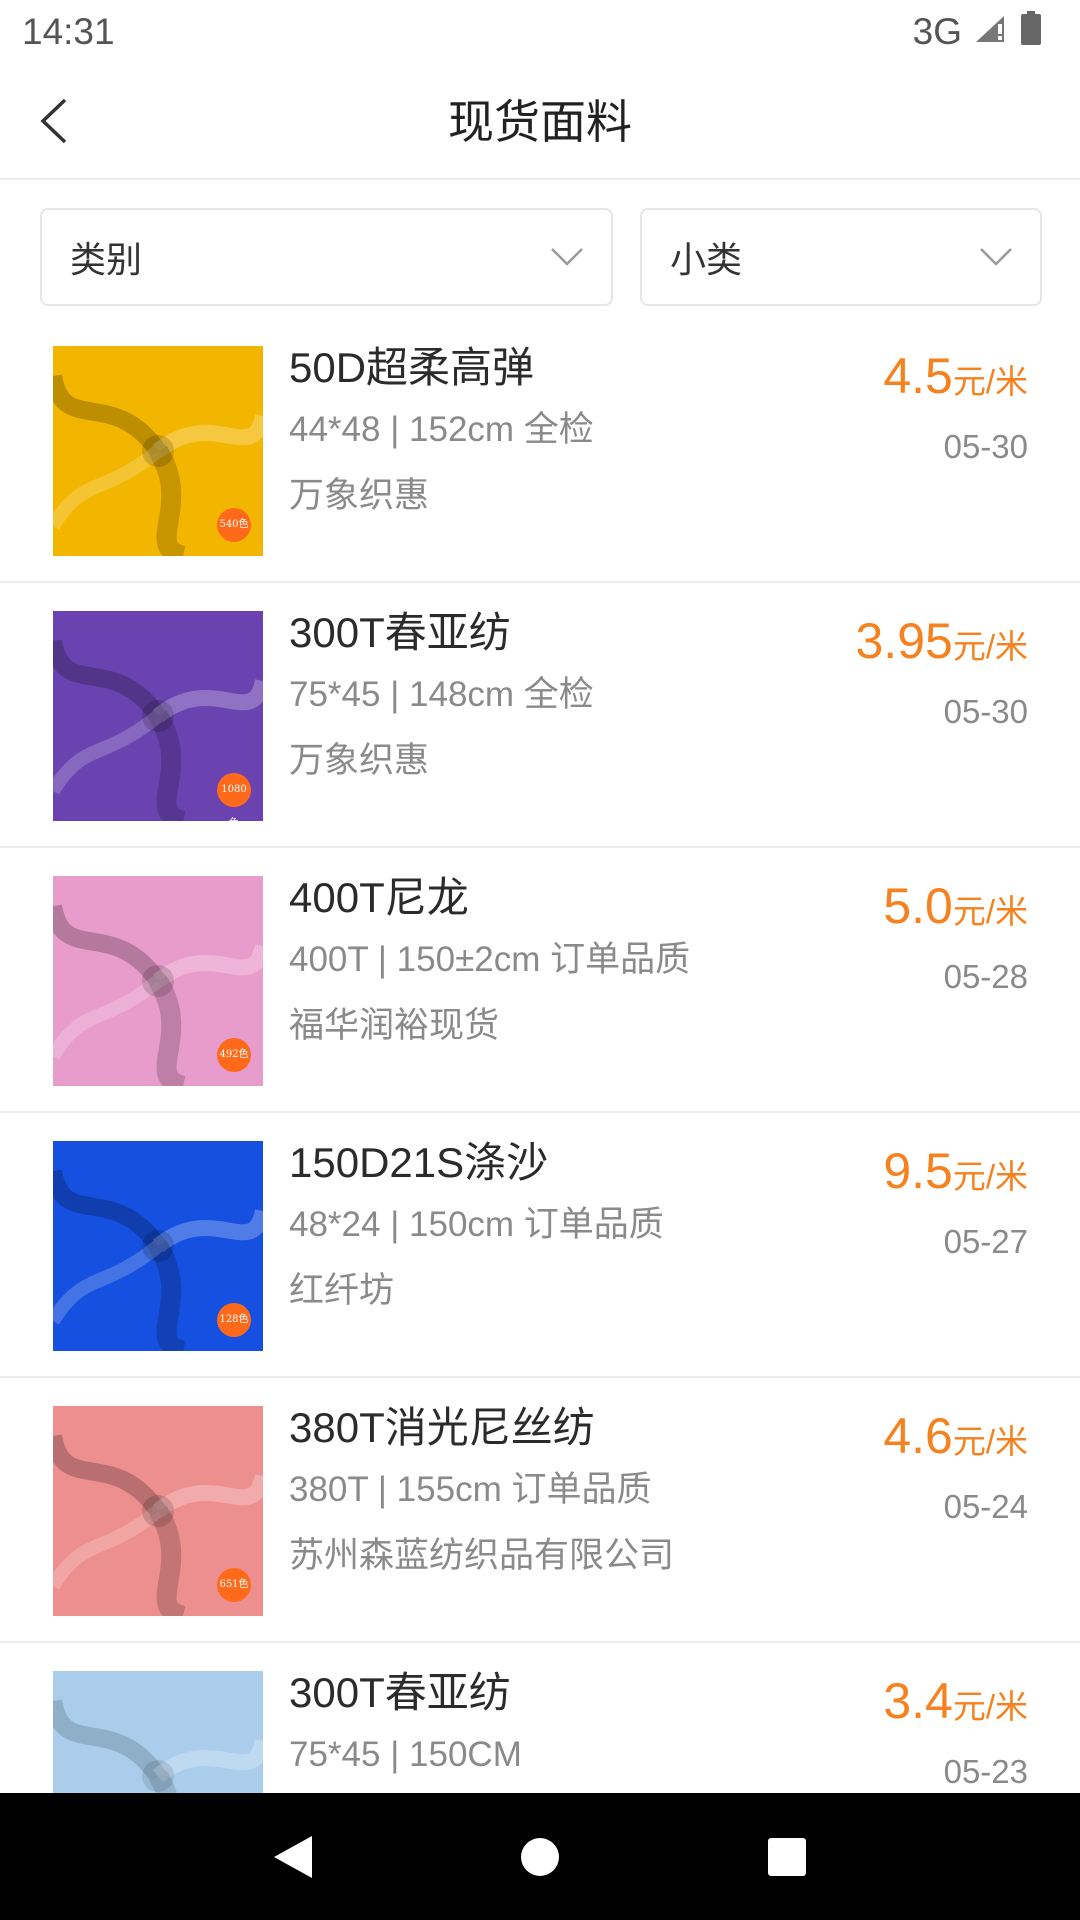  I want to click on item-date: 05-27, so click(985, 1241).